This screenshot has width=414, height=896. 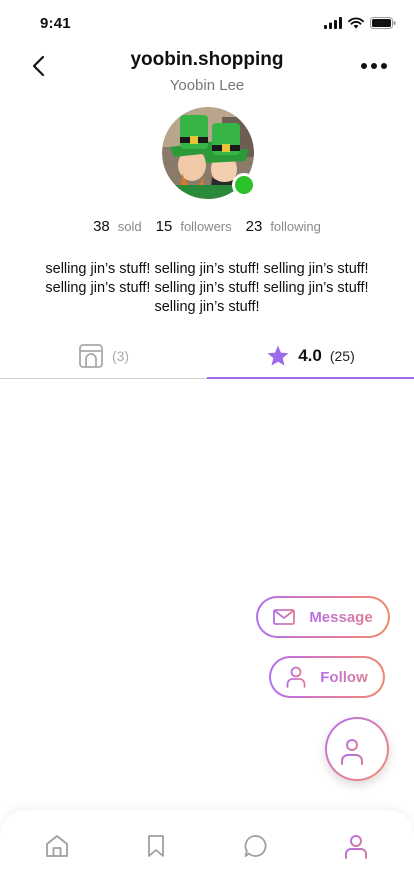 What do you see at coordinates (284, 617) in the screenshot?
I see `mail-icon` at bounding box center [284, 617].